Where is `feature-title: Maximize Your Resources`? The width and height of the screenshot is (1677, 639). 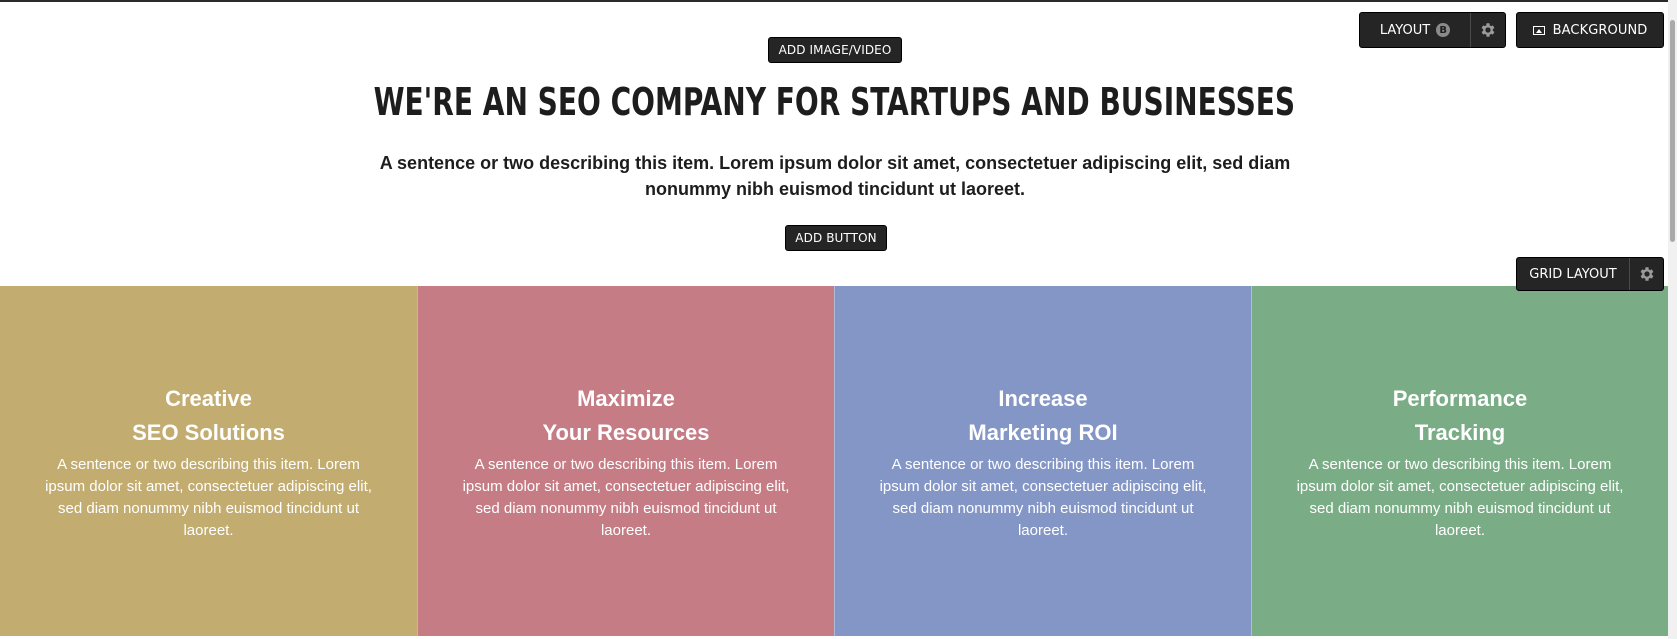
feature-title: Maximize Your Resources is located at coordinates (626, 416).